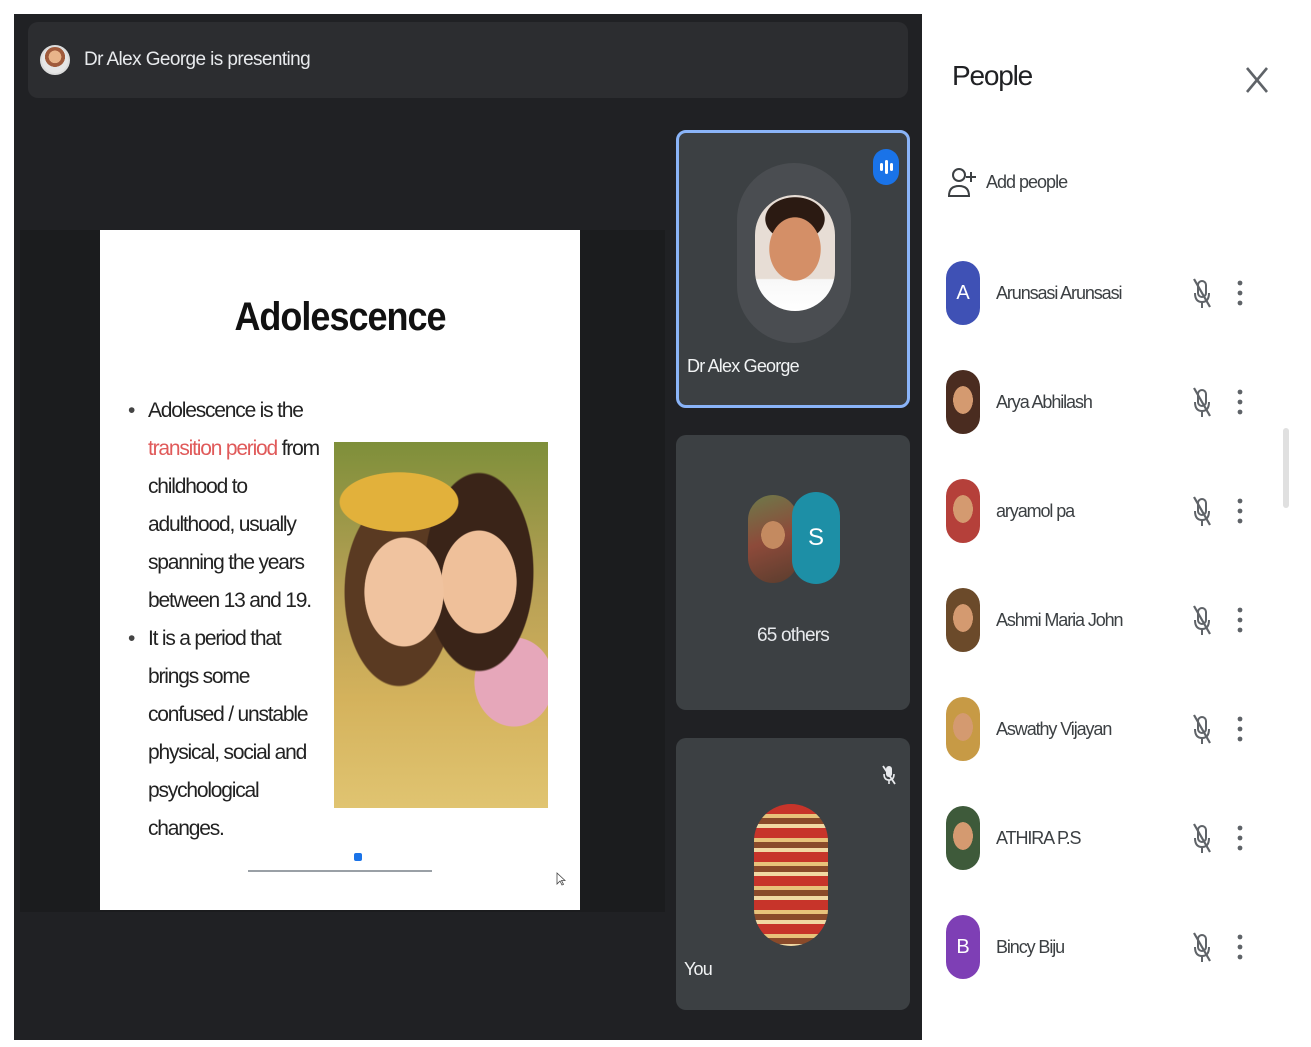 This screenshot has width=1311, height=1047. I want to click on slide-photo, so click(441, 625).